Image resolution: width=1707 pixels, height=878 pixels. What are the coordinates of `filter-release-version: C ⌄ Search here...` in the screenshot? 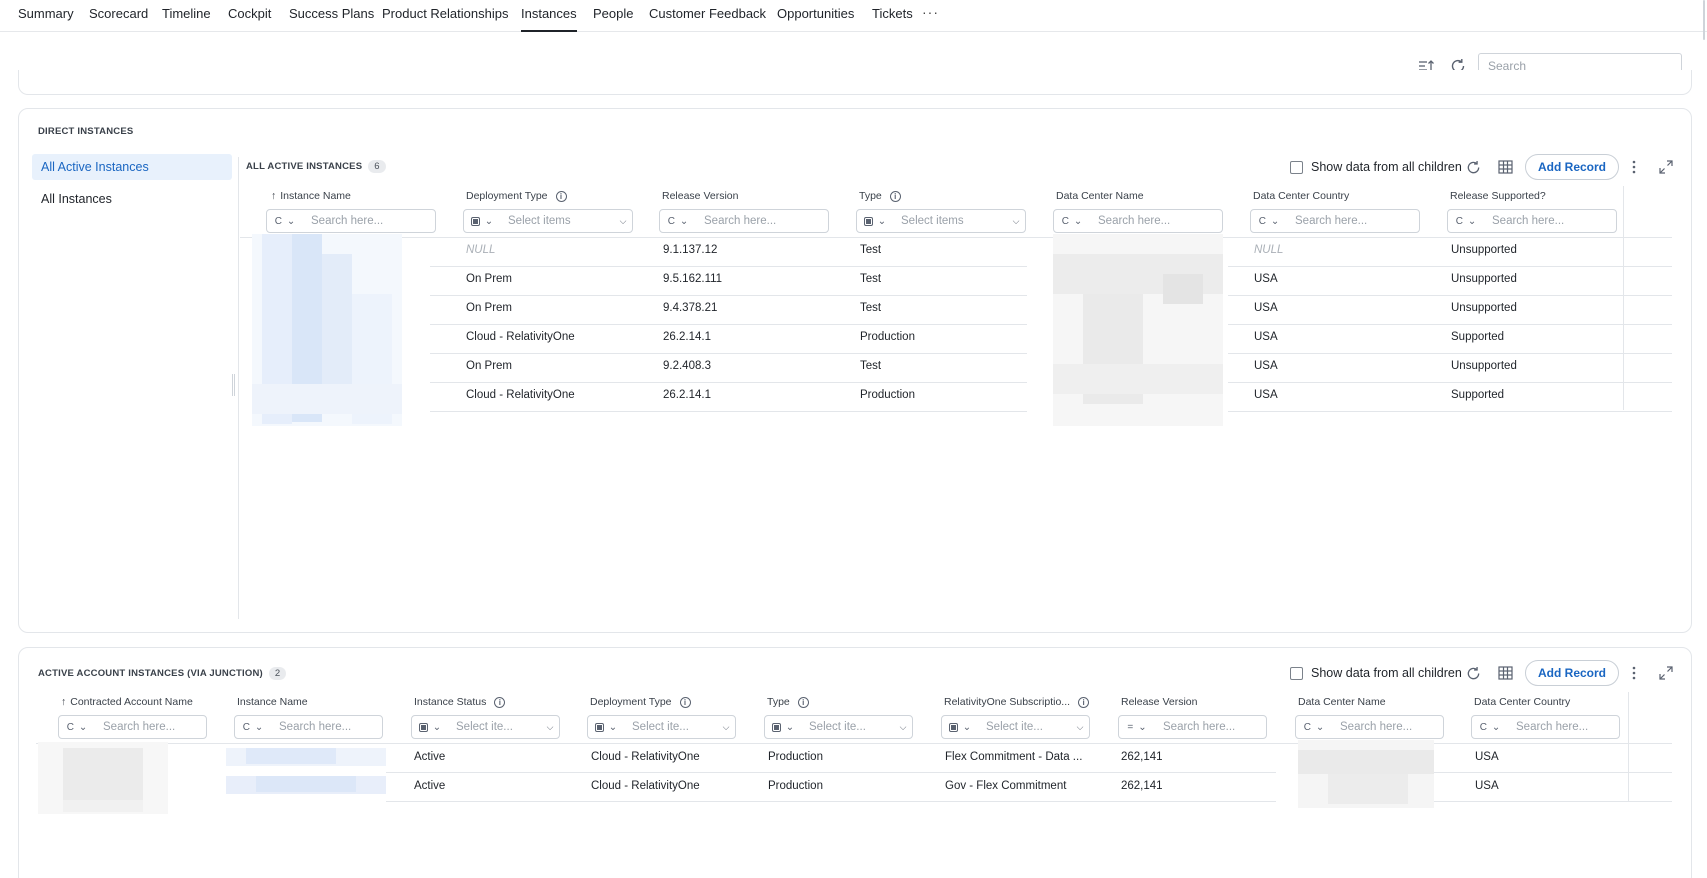 It's located at (744, 221).